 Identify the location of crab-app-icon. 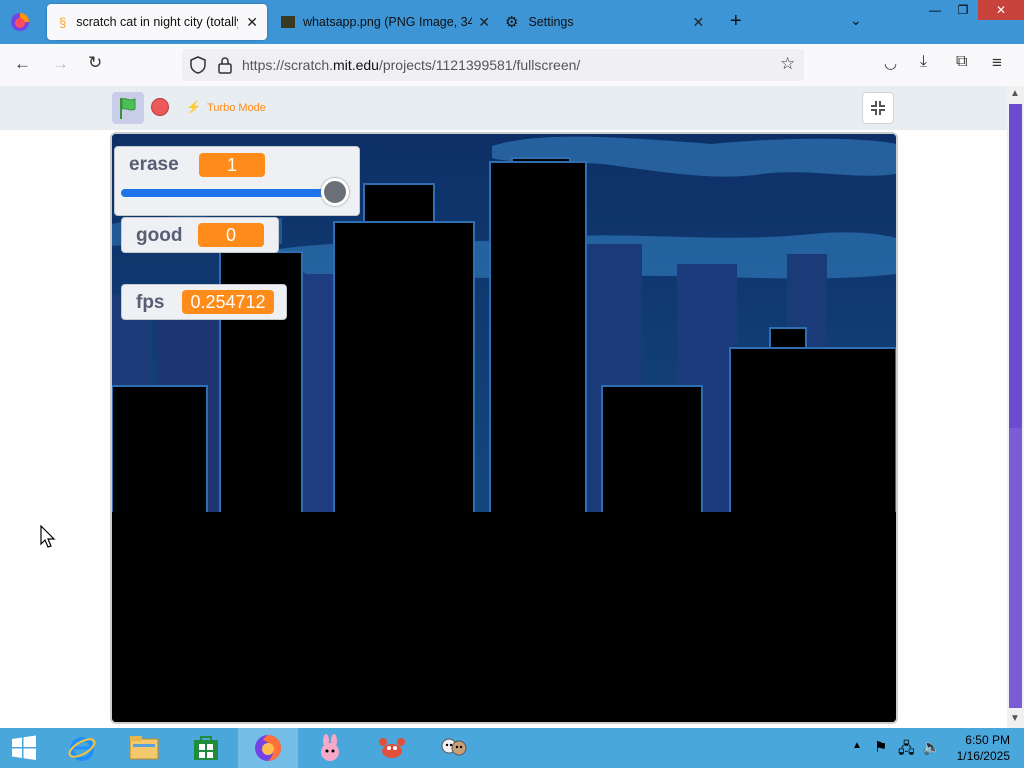
(392, 748).